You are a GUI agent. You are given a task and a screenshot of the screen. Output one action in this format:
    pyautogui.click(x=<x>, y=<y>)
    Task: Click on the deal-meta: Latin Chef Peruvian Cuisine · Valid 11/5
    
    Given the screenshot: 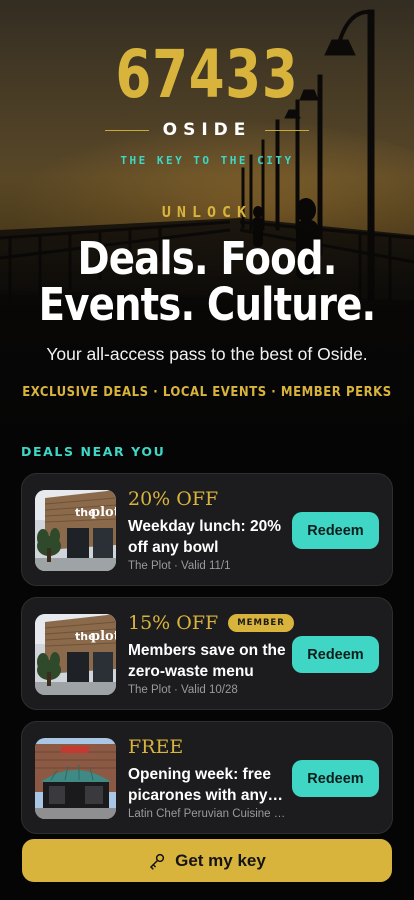 What is the action you would take?
    pyautogui.click(x=208, y=814)
    